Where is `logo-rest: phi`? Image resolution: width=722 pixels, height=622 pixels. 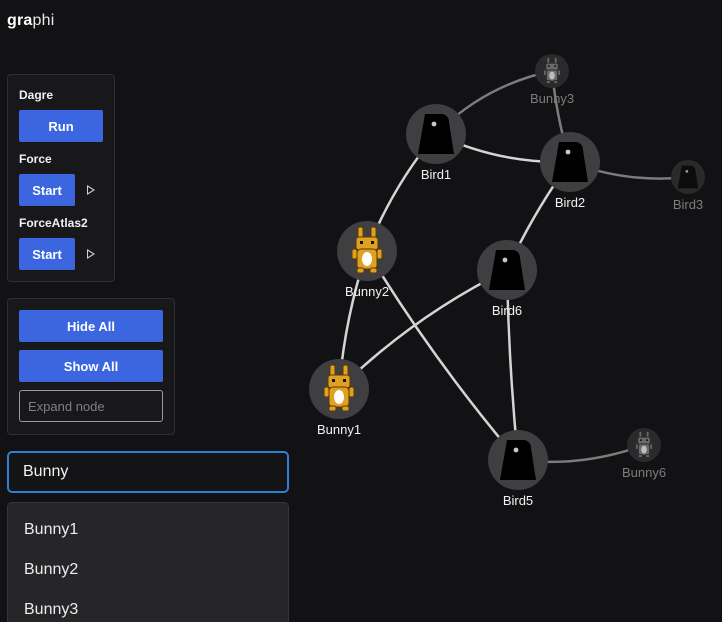 logo-rest: phi is located at coordinates (43, 20).